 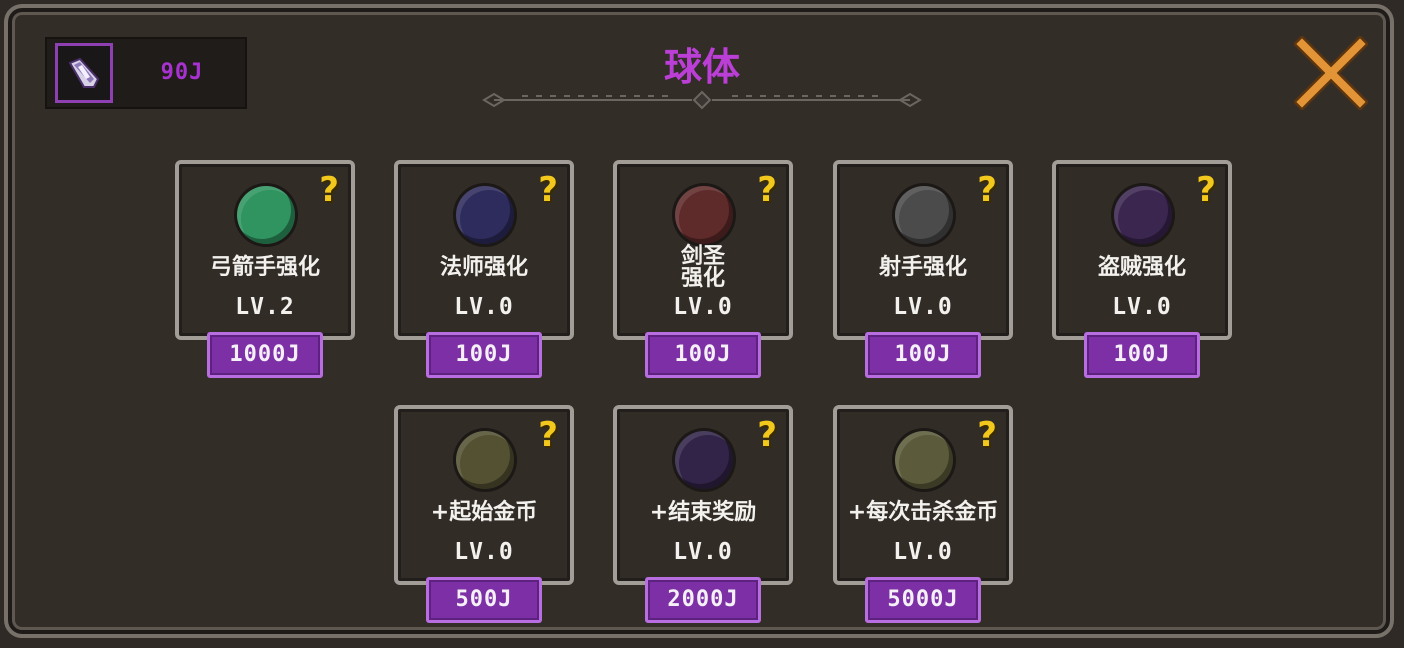 What do you see at coordinates (923, 355) in the screenshot?
I see `buy-button-shooter: 100J` at bounding box center [923, 355].